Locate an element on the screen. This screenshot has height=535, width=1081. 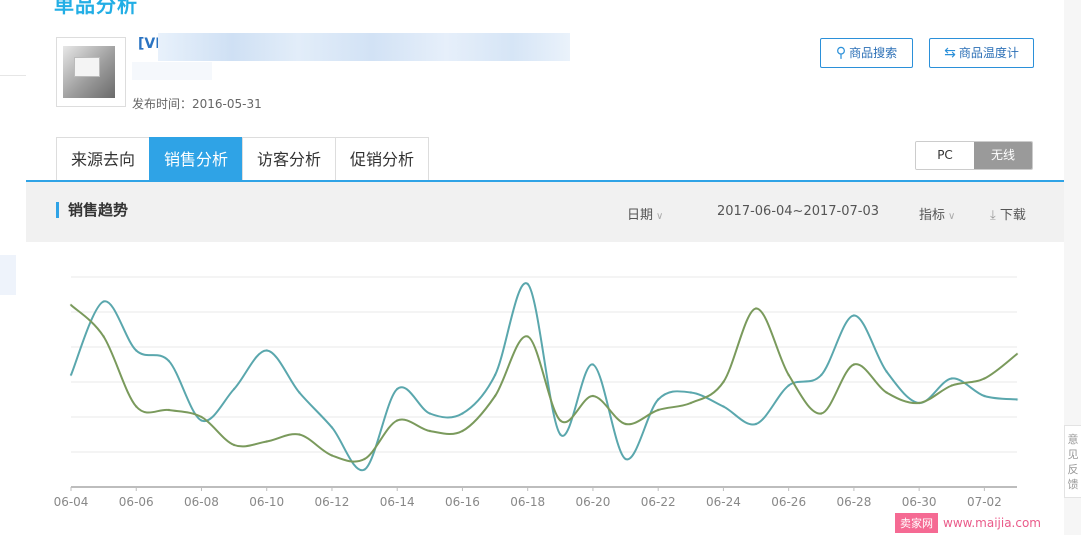
x-tick-label: 06-22 is located at coordinates (658, 502).